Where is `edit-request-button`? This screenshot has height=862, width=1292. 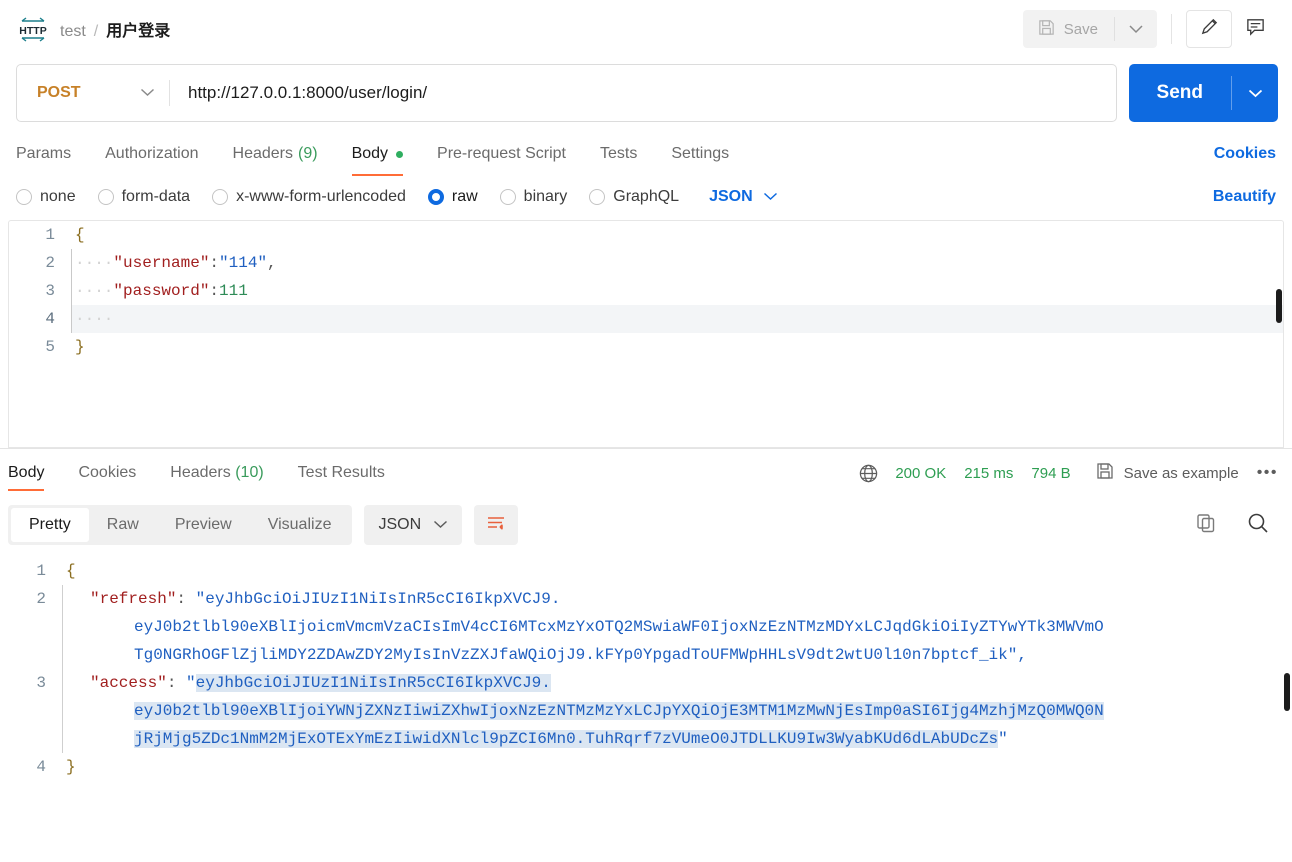 edit-request-button is located at coordinates (1209, 29).